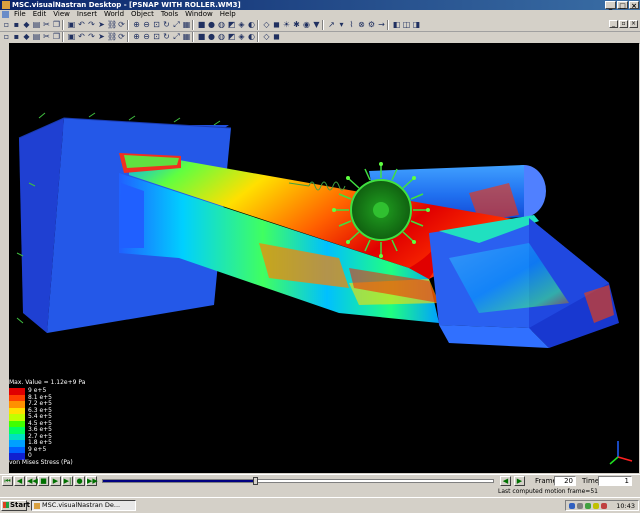 The height and width of the screenshot is (513, 640). I want to click on menu-insert: Insert, so click(87, 14).